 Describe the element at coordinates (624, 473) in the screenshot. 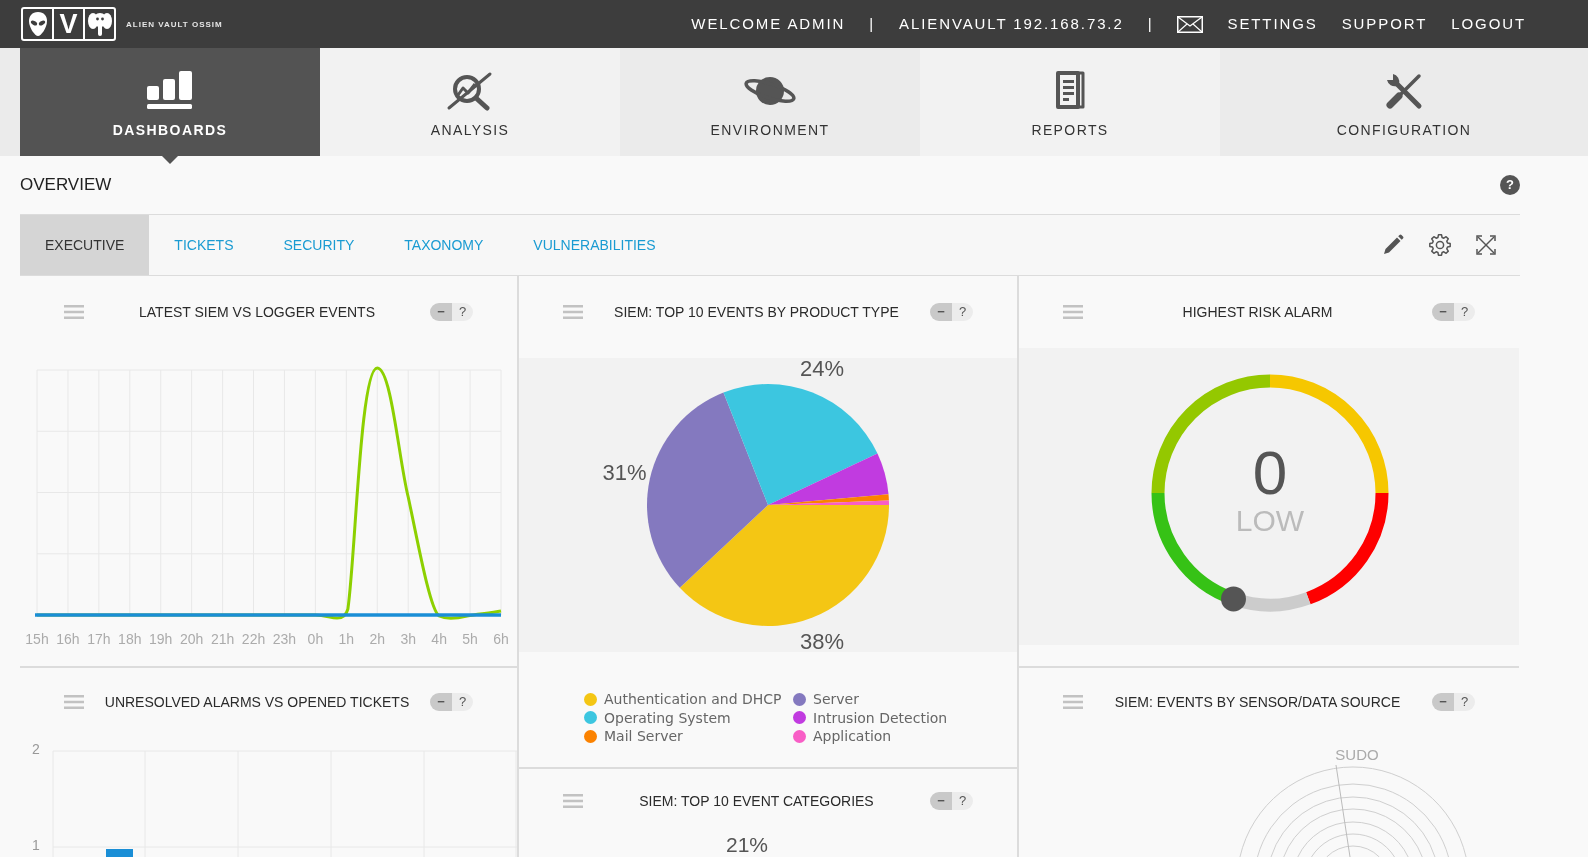

I see `data-label: 31%` at that location.